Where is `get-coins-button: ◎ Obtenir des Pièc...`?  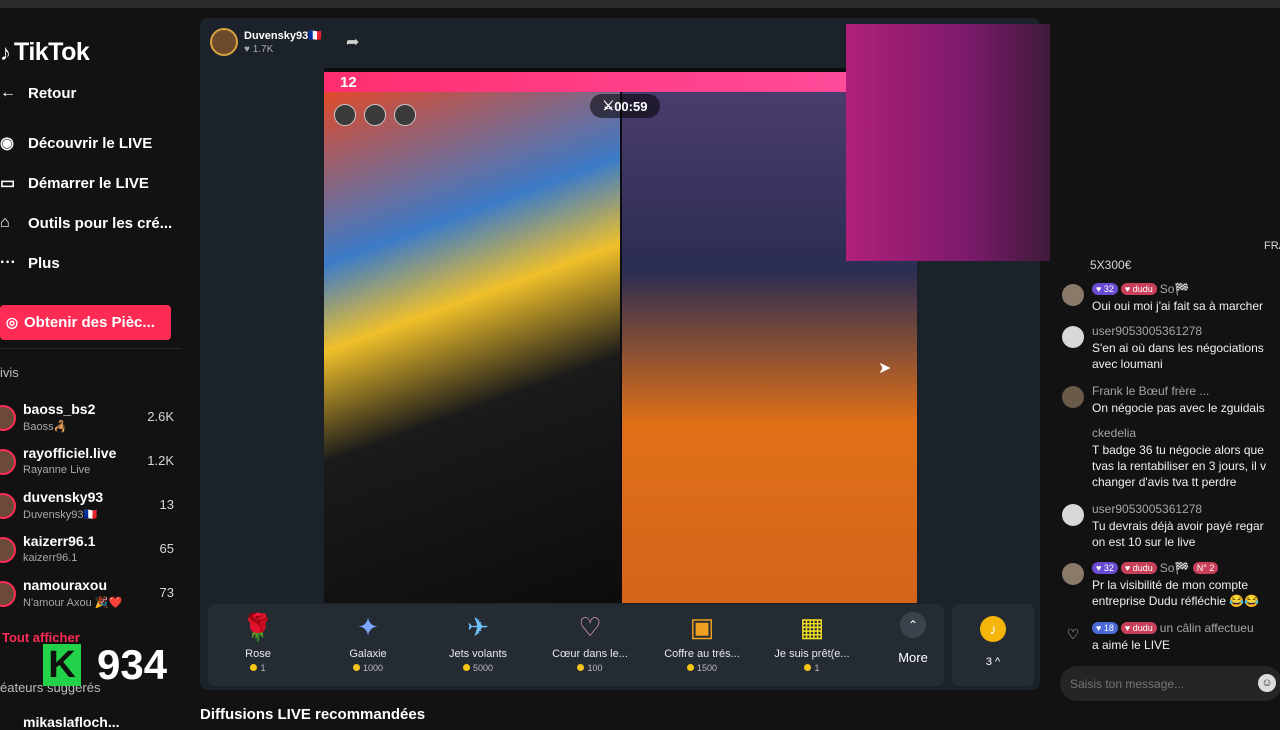 get-coins-button: ◎ Obtenir des Pièc... is located at coordinates (85, 322).